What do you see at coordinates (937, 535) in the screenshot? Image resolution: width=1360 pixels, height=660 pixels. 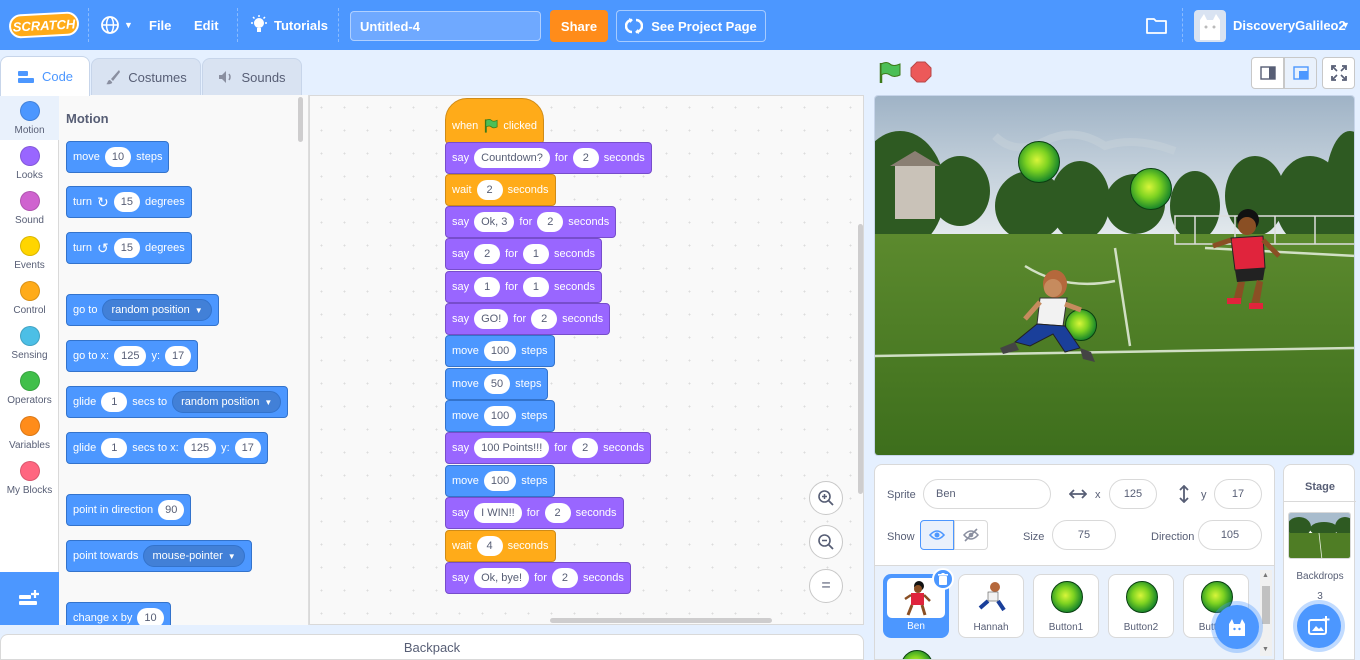 I see `show-visible-button` at bounding box center [937, 535].